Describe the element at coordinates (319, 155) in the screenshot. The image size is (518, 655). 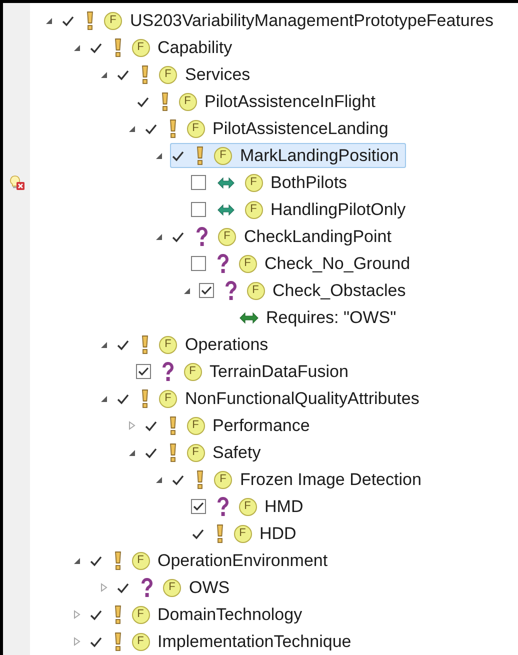
I see `tree-item-label: MarkLandingPosition` at that location.